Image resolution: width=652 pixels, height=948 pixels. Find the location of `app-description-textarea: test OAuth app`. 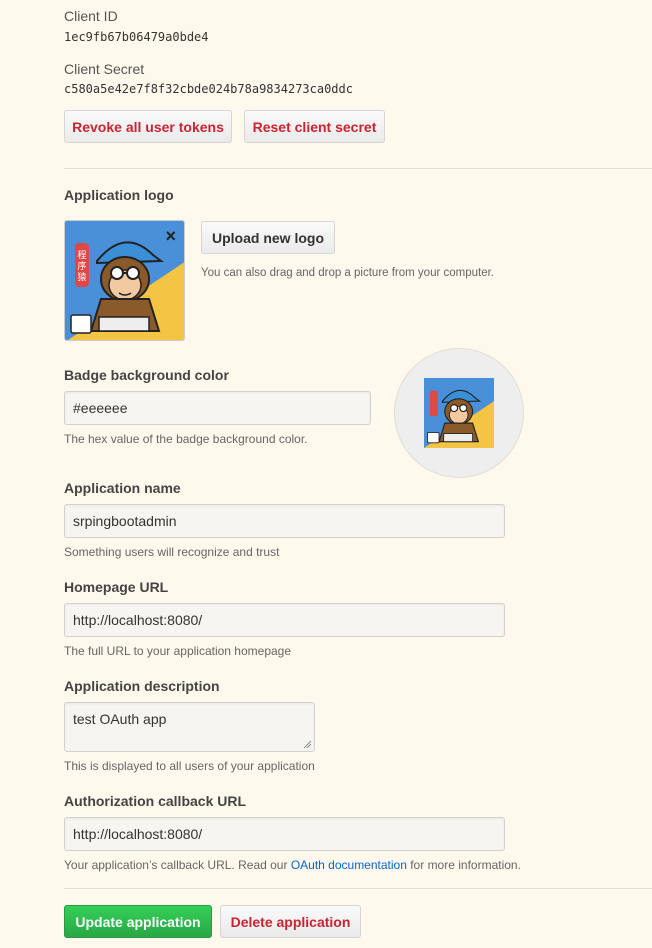

app-description-textarea: test OAuth app is located at coordinates (189, 727).